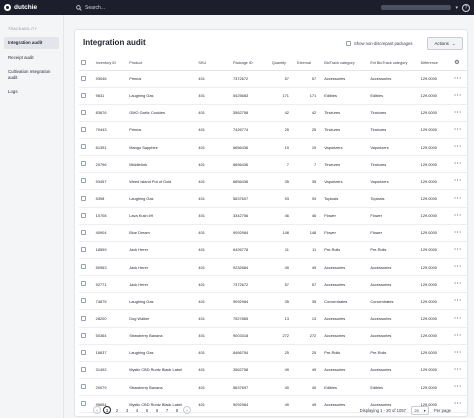  Describe the element at coordinates (308, 63) in the screenshot. I see `column-header: External` at that location.